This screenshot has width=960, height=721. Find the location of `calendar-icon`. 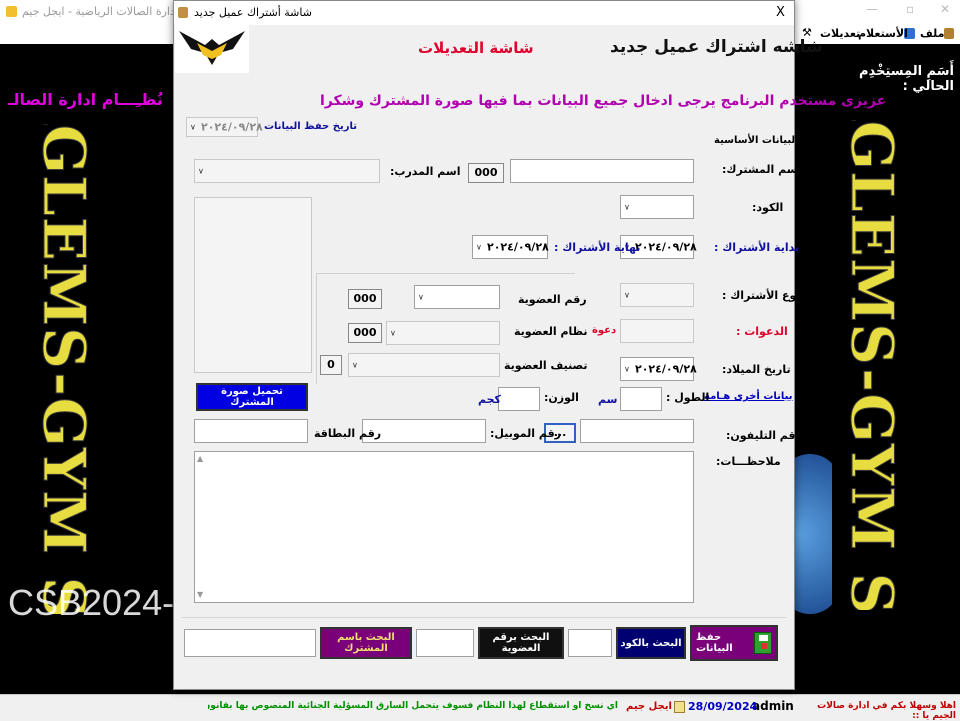

calendar-icon is located at coordinates (679, 707).